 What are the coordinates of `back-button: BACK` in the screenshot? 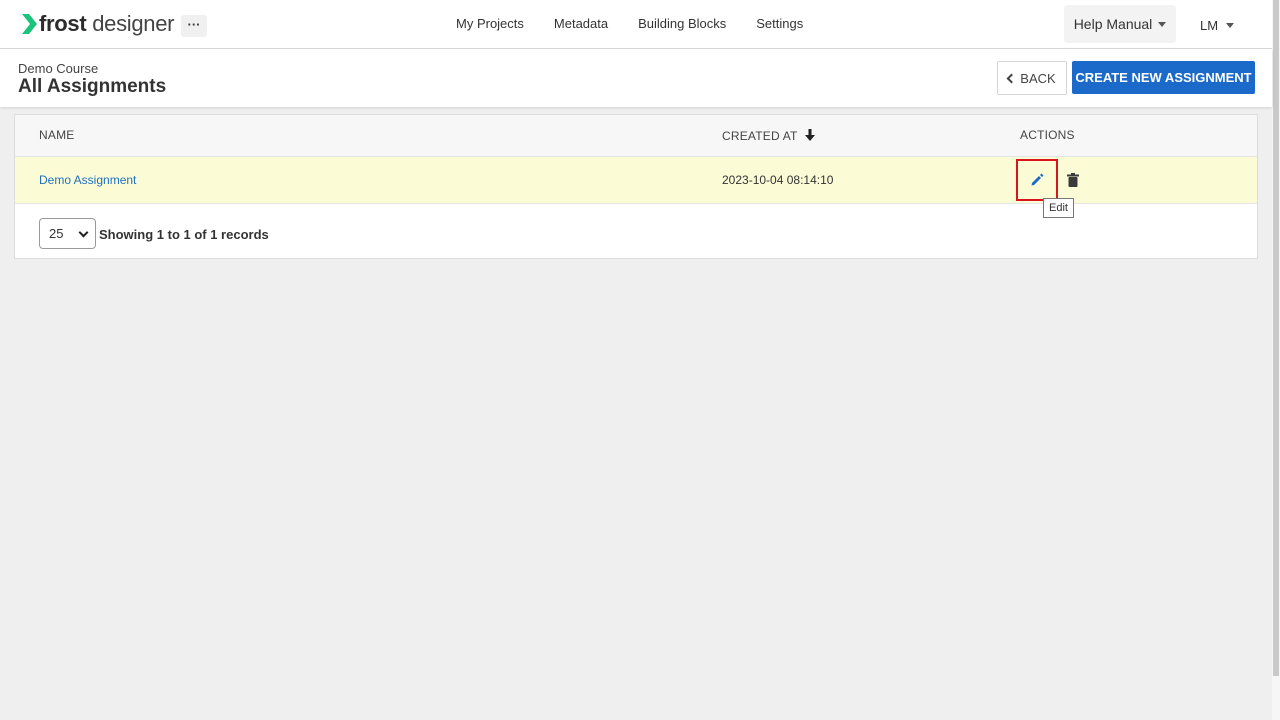 It's located at (1032, 78).